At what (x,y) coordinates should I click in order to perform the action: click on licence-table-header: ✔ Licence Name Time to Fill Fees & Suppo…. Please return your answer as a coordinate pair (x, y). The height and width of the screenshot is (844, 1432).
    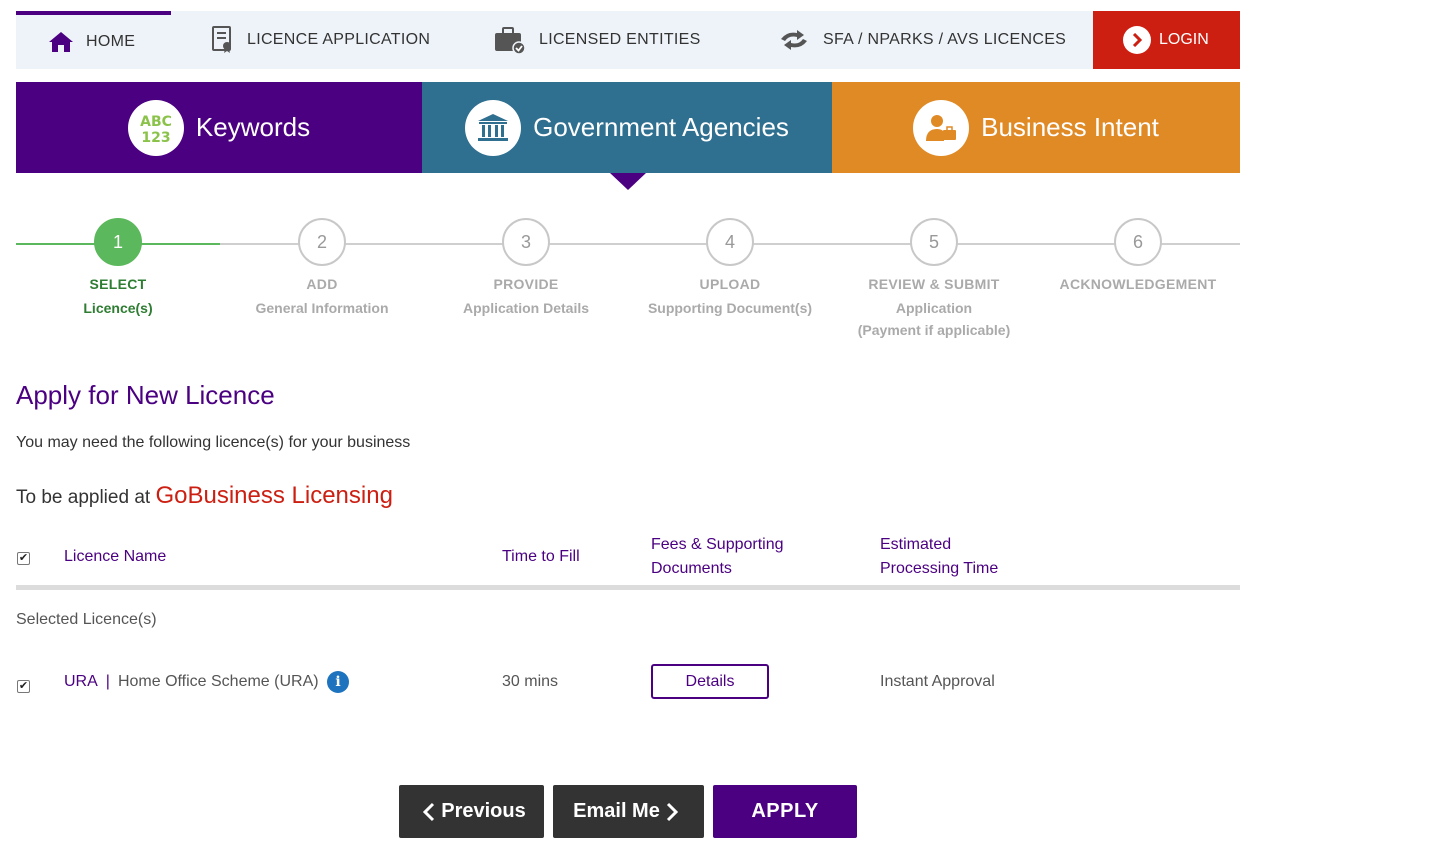
    Looking at the image, I should click on (628, 560).